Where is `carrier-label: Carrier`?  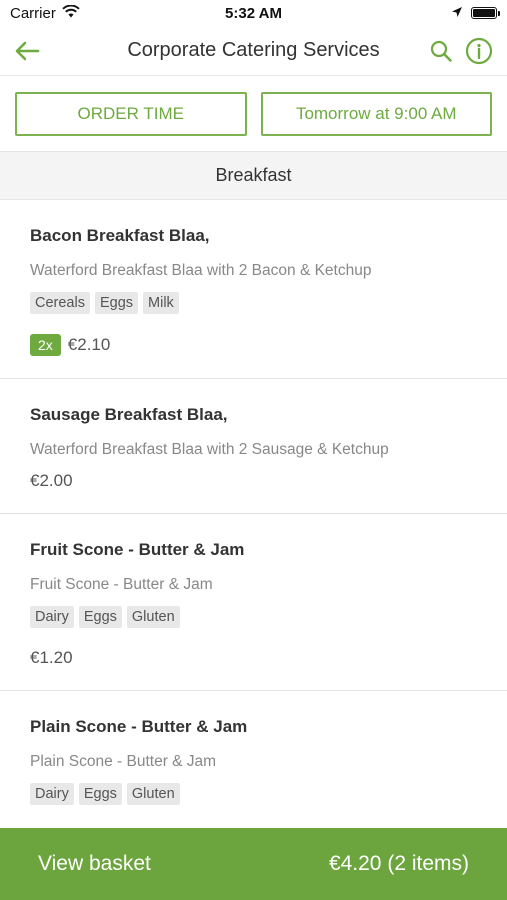
carrier-label: Carrier is located at coordinates (33, 13).